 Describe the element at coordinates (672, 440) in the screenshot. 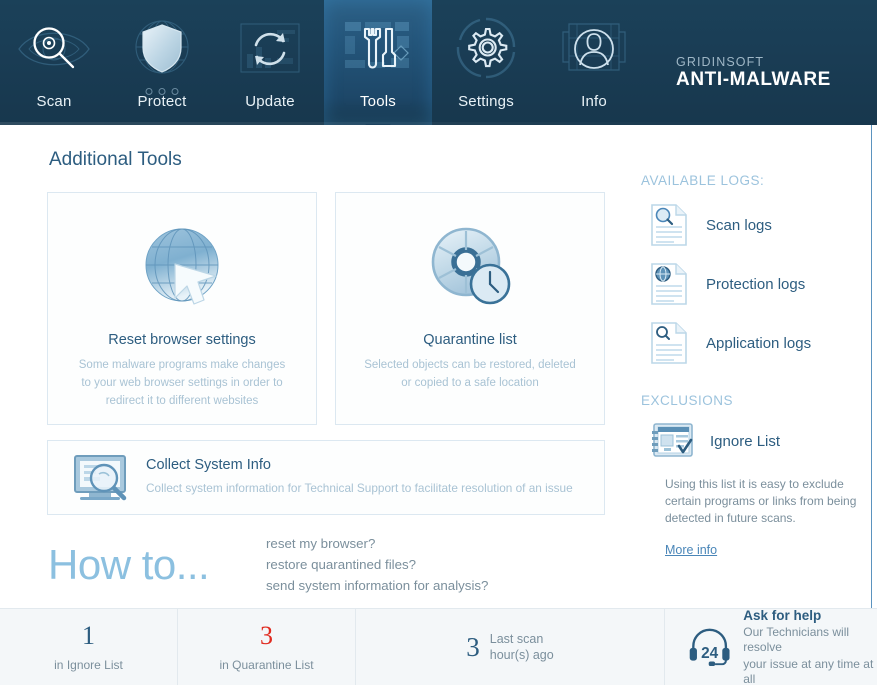

I see `list-check-icon` at that location.